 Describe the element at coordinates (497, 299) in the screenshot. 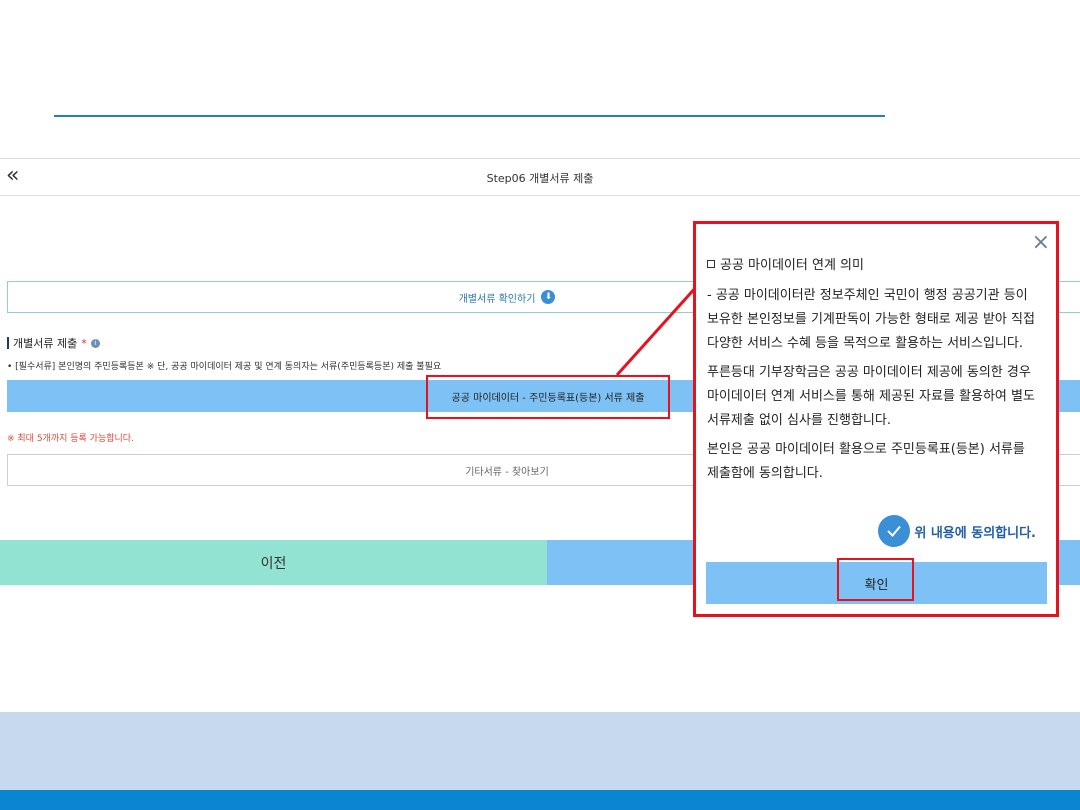

I see `check-documents-label: 개별서류 확인하기` at that location.